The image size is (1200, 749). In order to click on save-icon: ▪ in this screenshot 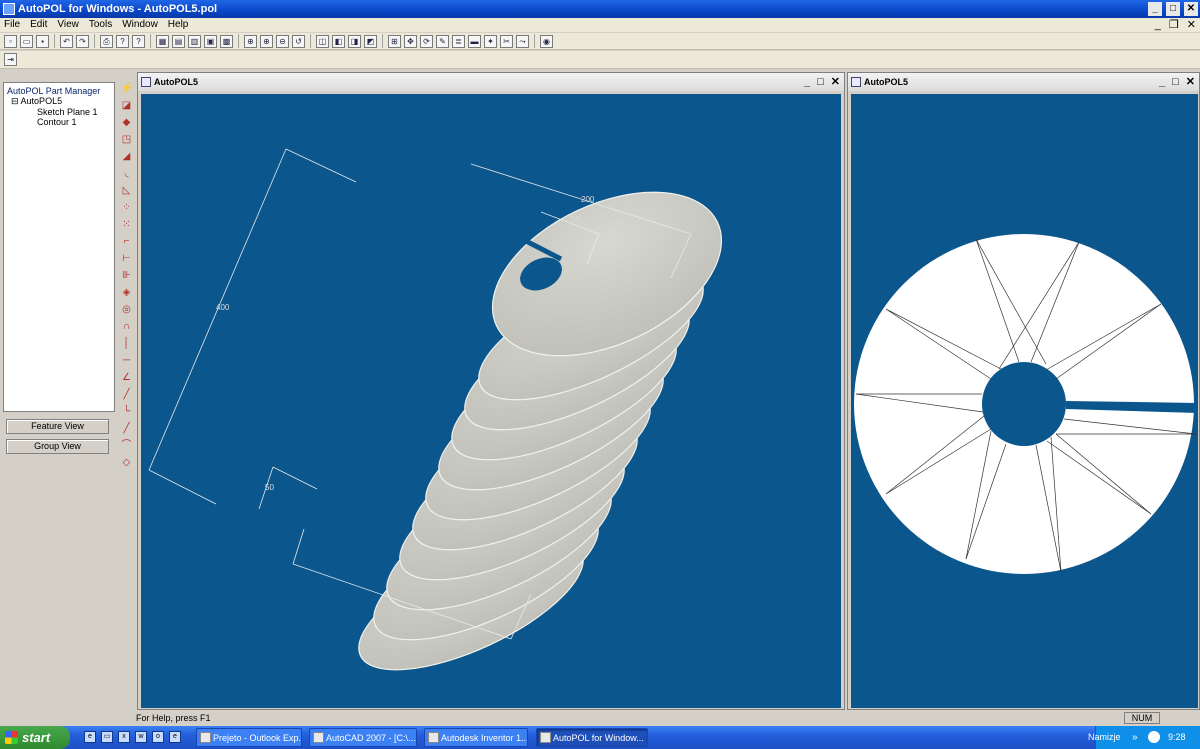, I will do `click(42, 41)`.